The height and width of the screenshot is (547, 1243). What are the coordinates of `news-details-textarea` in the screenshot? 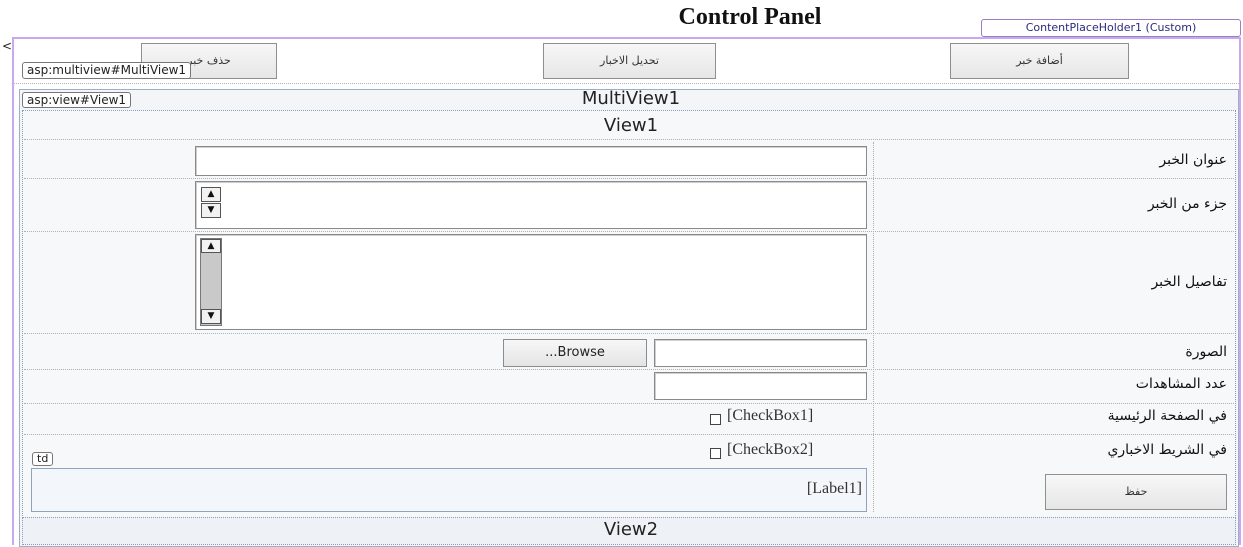 It's located at (531, 282).